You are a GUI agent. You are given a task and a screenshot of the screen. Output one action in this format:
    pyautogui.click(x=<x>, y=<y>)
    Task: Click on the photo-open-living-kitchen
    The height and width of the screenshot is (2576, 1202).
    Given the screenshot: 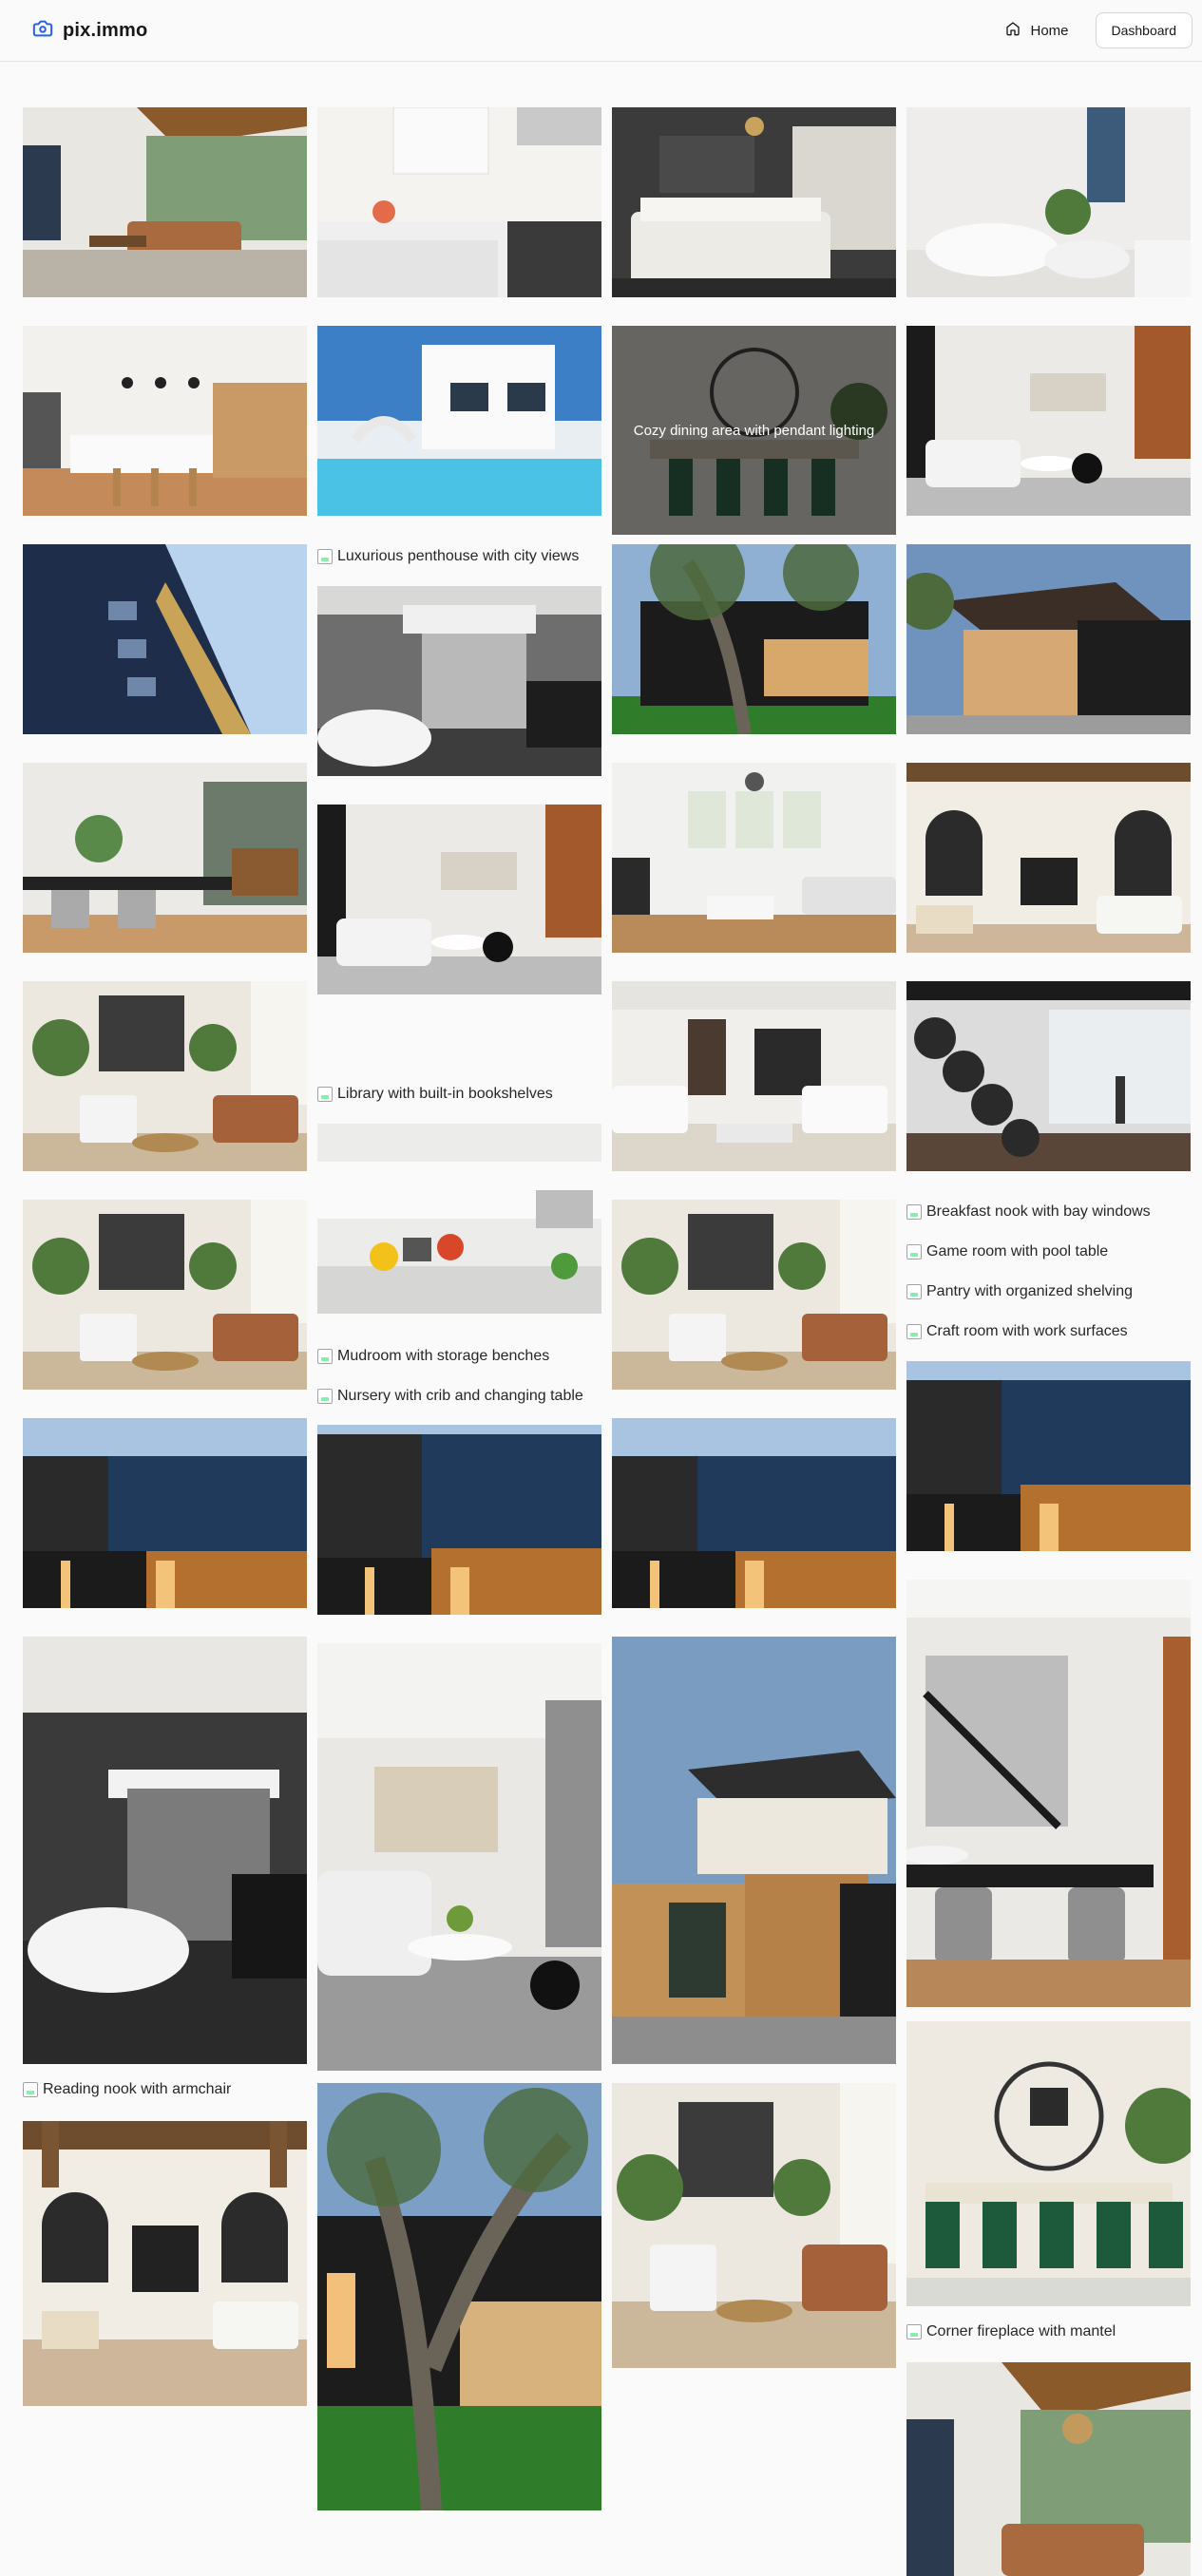 What is the action you would take?
    pyautogui.click(x=459, y=899)
    